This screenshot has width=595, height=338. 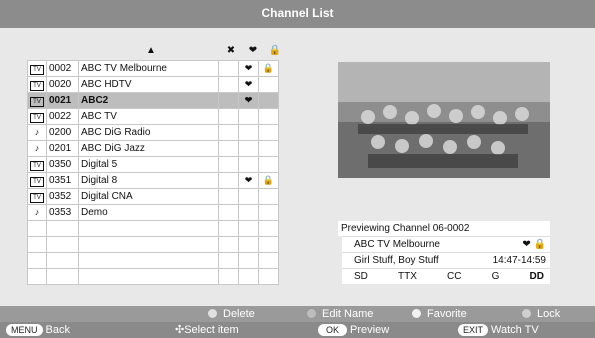 I want to click on channel-number-cell: 0020, so click(x=62, y=84).